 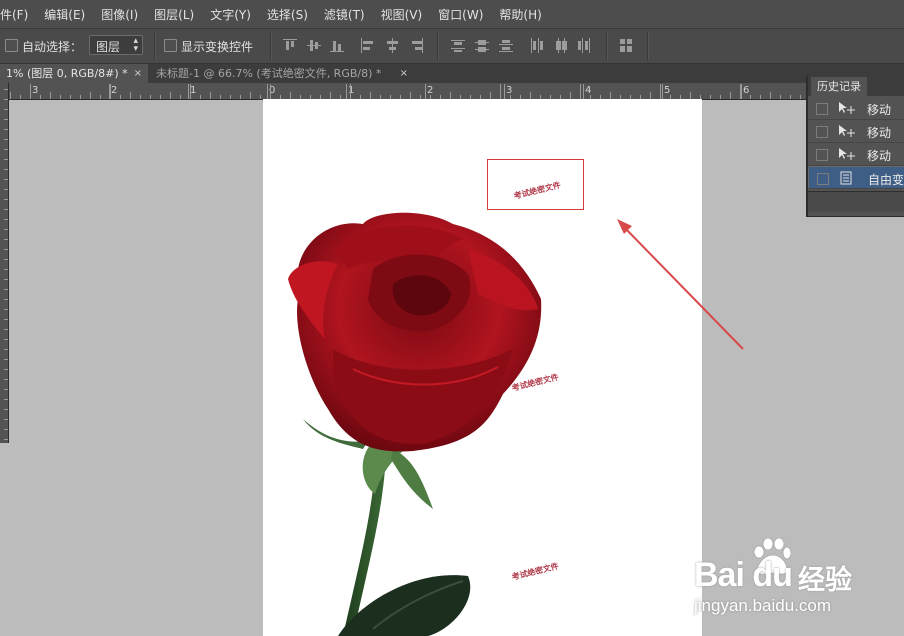 I want to click on history-item: 自由变, so click(x=856, y=177).